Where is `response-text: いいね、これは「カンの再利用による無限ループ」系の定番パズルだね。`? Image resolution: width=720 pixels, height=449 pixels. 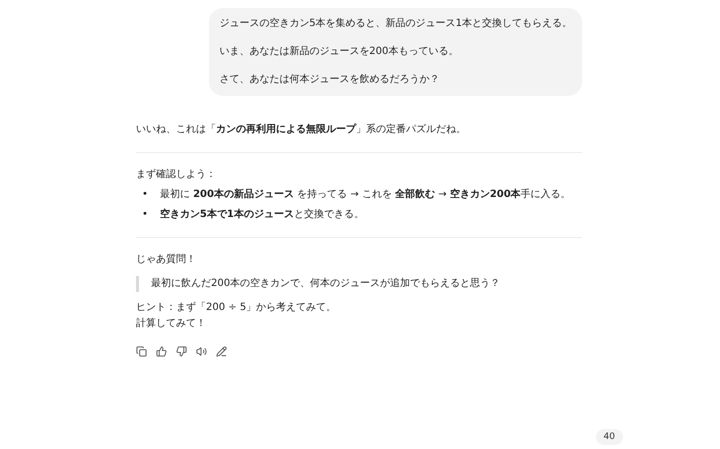 response-text: いいね、これは「カンの再利用による無限ループ」系の定番パズルだね。 is located at coordinates (301, 129).